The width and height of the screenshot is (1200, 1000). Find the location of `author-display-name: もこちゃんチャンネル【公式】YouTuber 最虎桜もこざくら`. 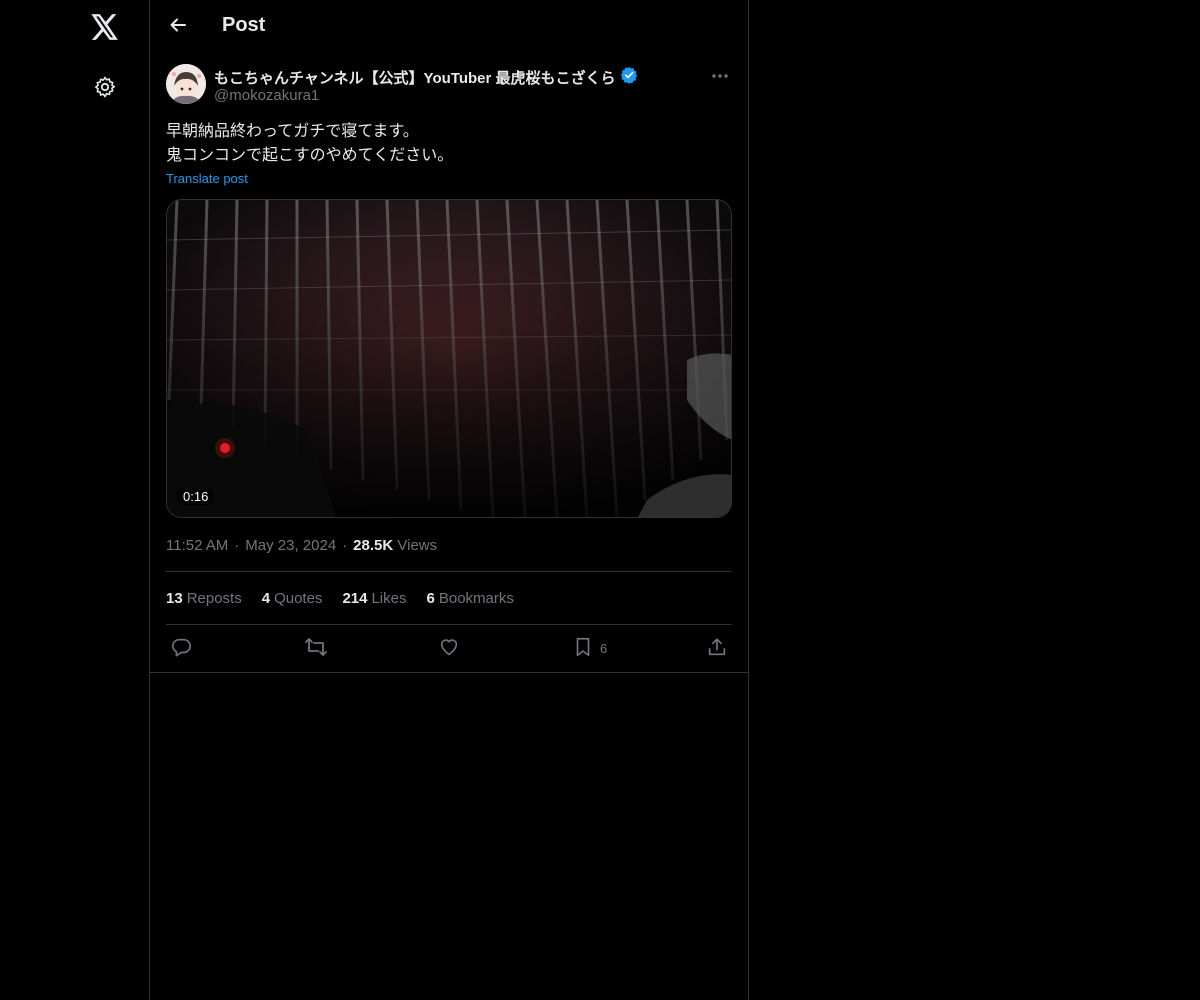

author-display-name: もこちゃんチャンネル【公式】YouTuber 最虎桜もこざくら is located at coordinates (415, 77).